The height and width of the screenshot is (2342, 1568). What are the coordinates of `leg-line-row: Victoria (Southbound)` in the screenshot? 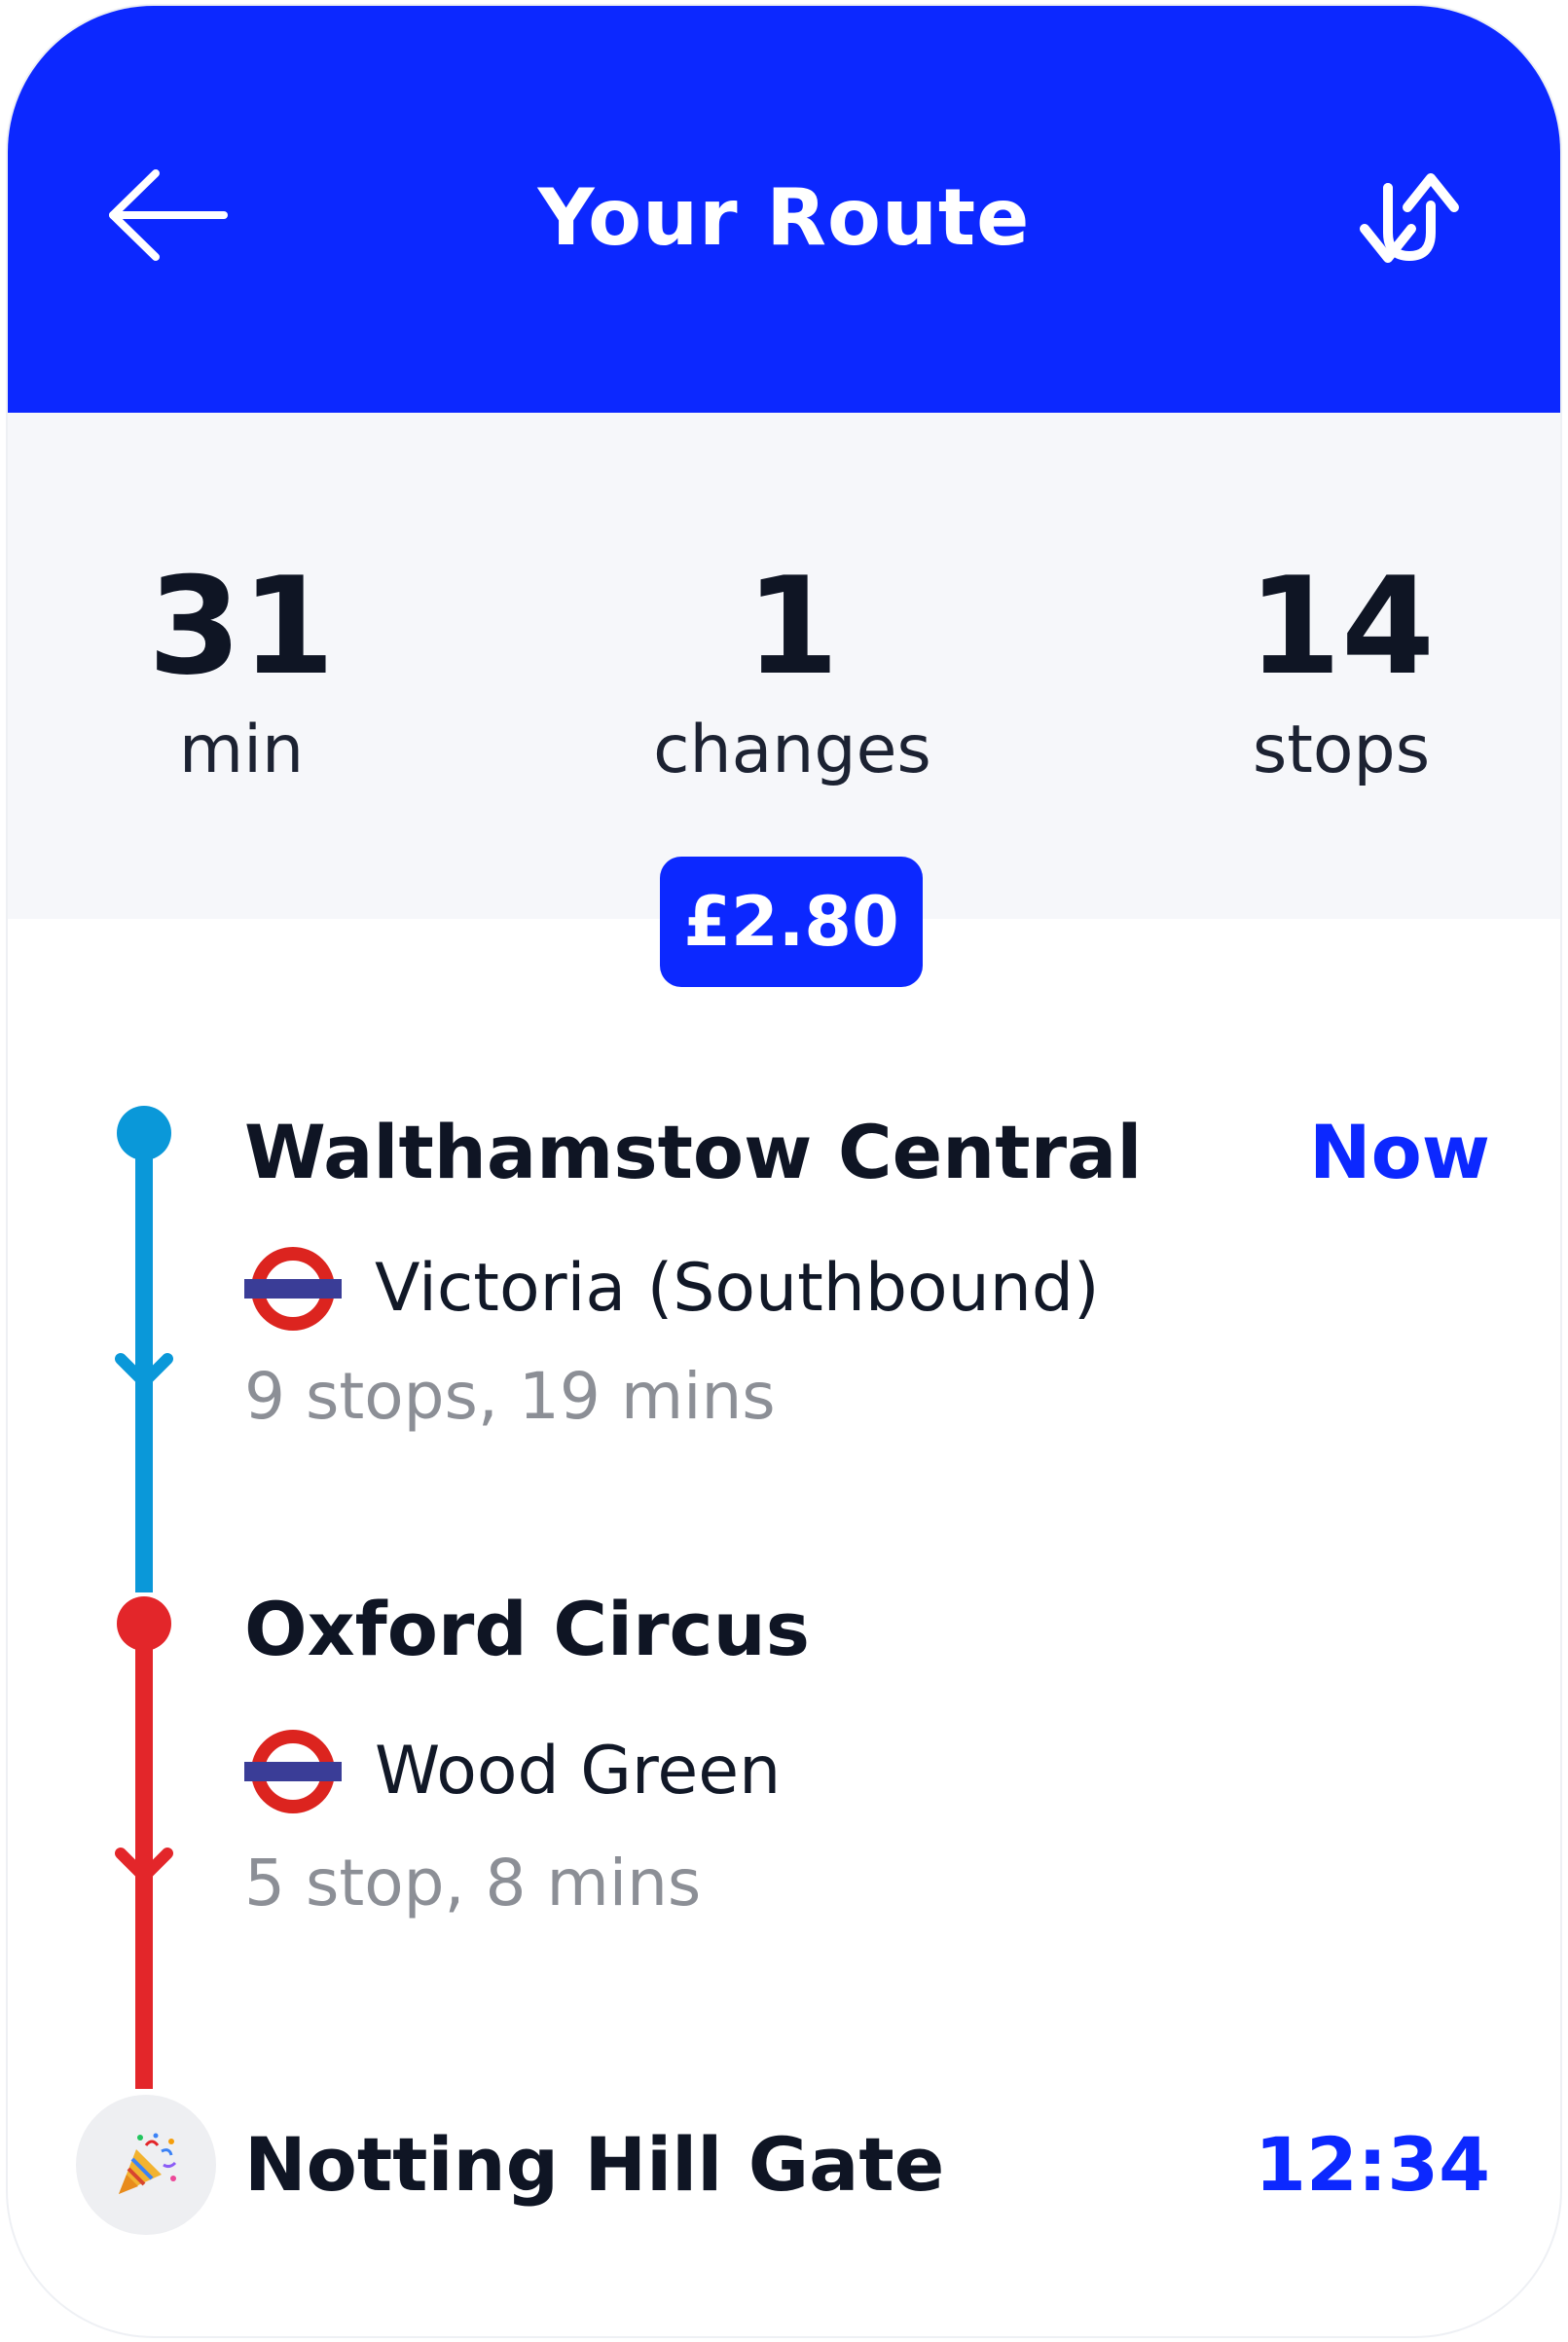 It's located at (672, 1289).